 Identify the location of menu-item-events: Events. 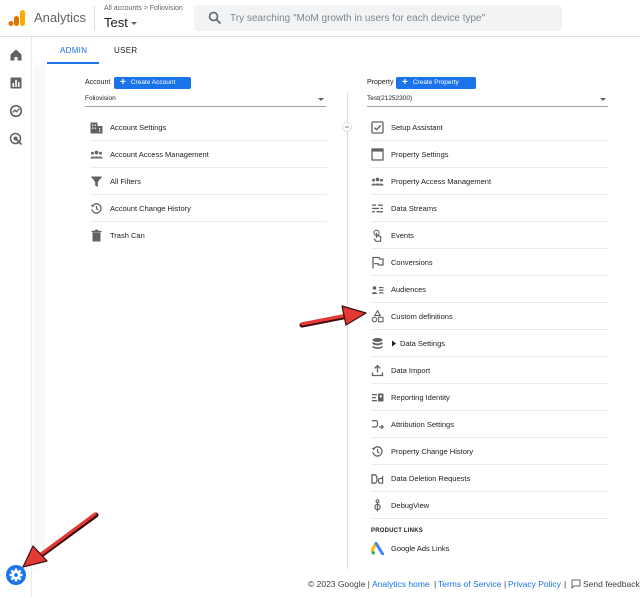
(489, 235).